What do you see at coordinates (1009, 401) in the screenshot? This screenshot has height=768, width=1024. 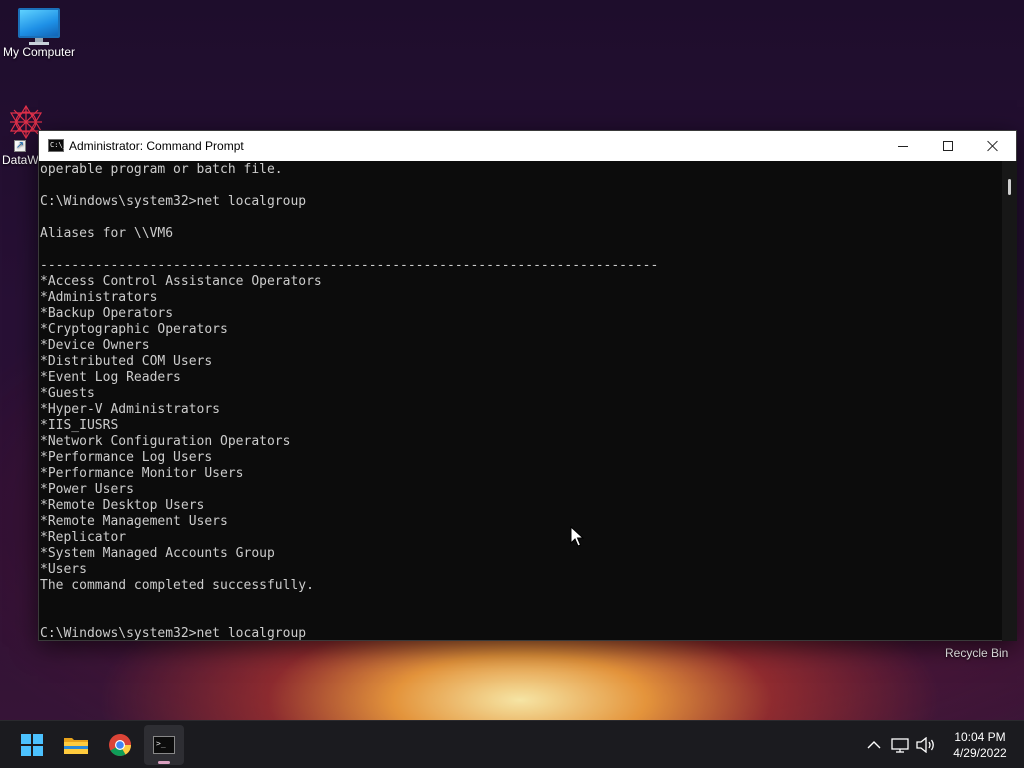 I see `vertical-scrollbar` at bounding box center [1009, 401].